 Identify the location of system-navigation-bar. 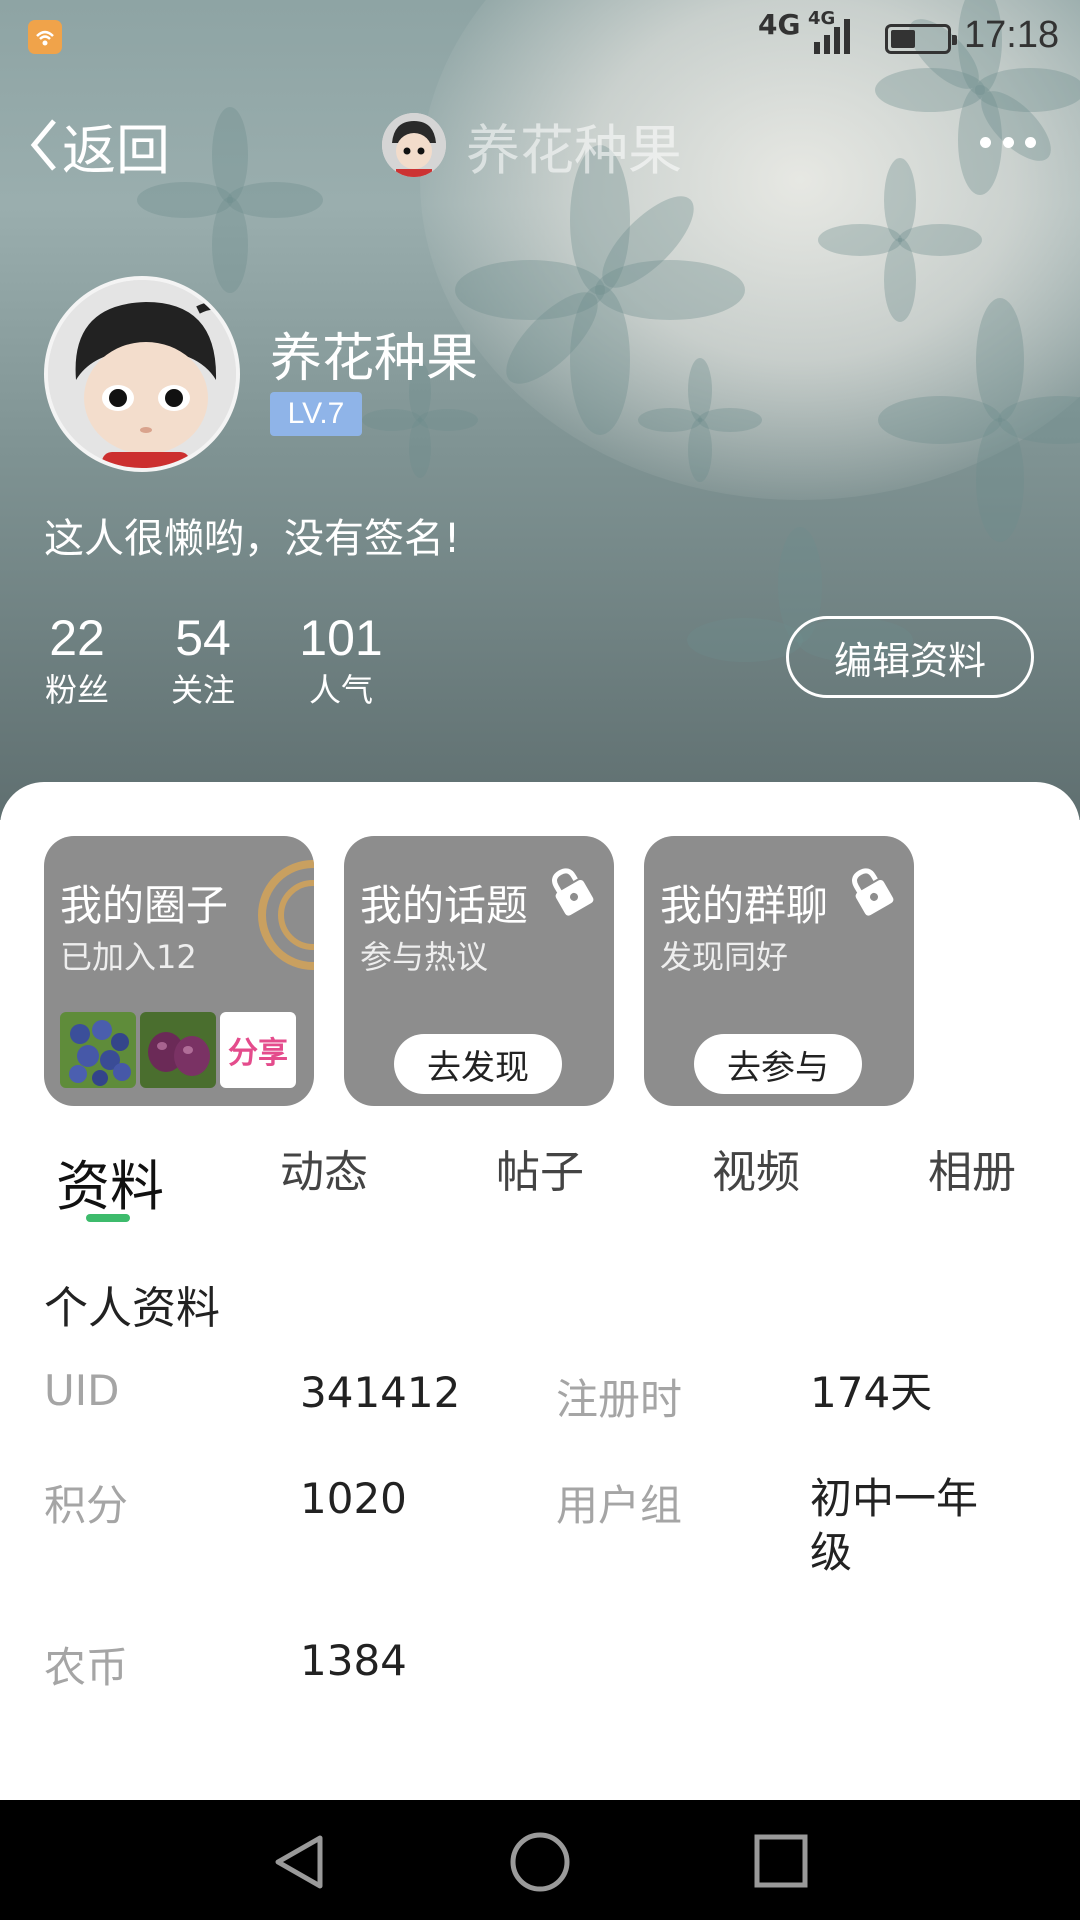
(540, 1860).